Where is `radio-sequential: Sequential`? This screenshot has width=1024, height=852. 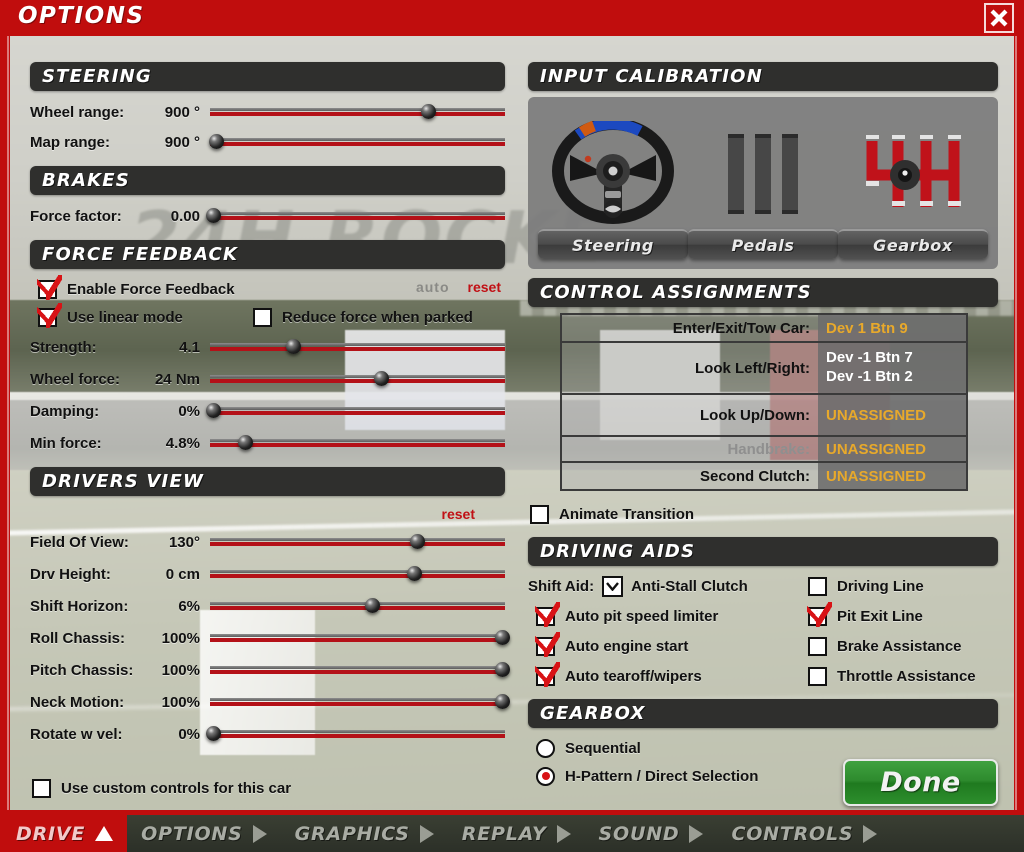 radio-sequential: Sequential is located at coordinates (767, 748).